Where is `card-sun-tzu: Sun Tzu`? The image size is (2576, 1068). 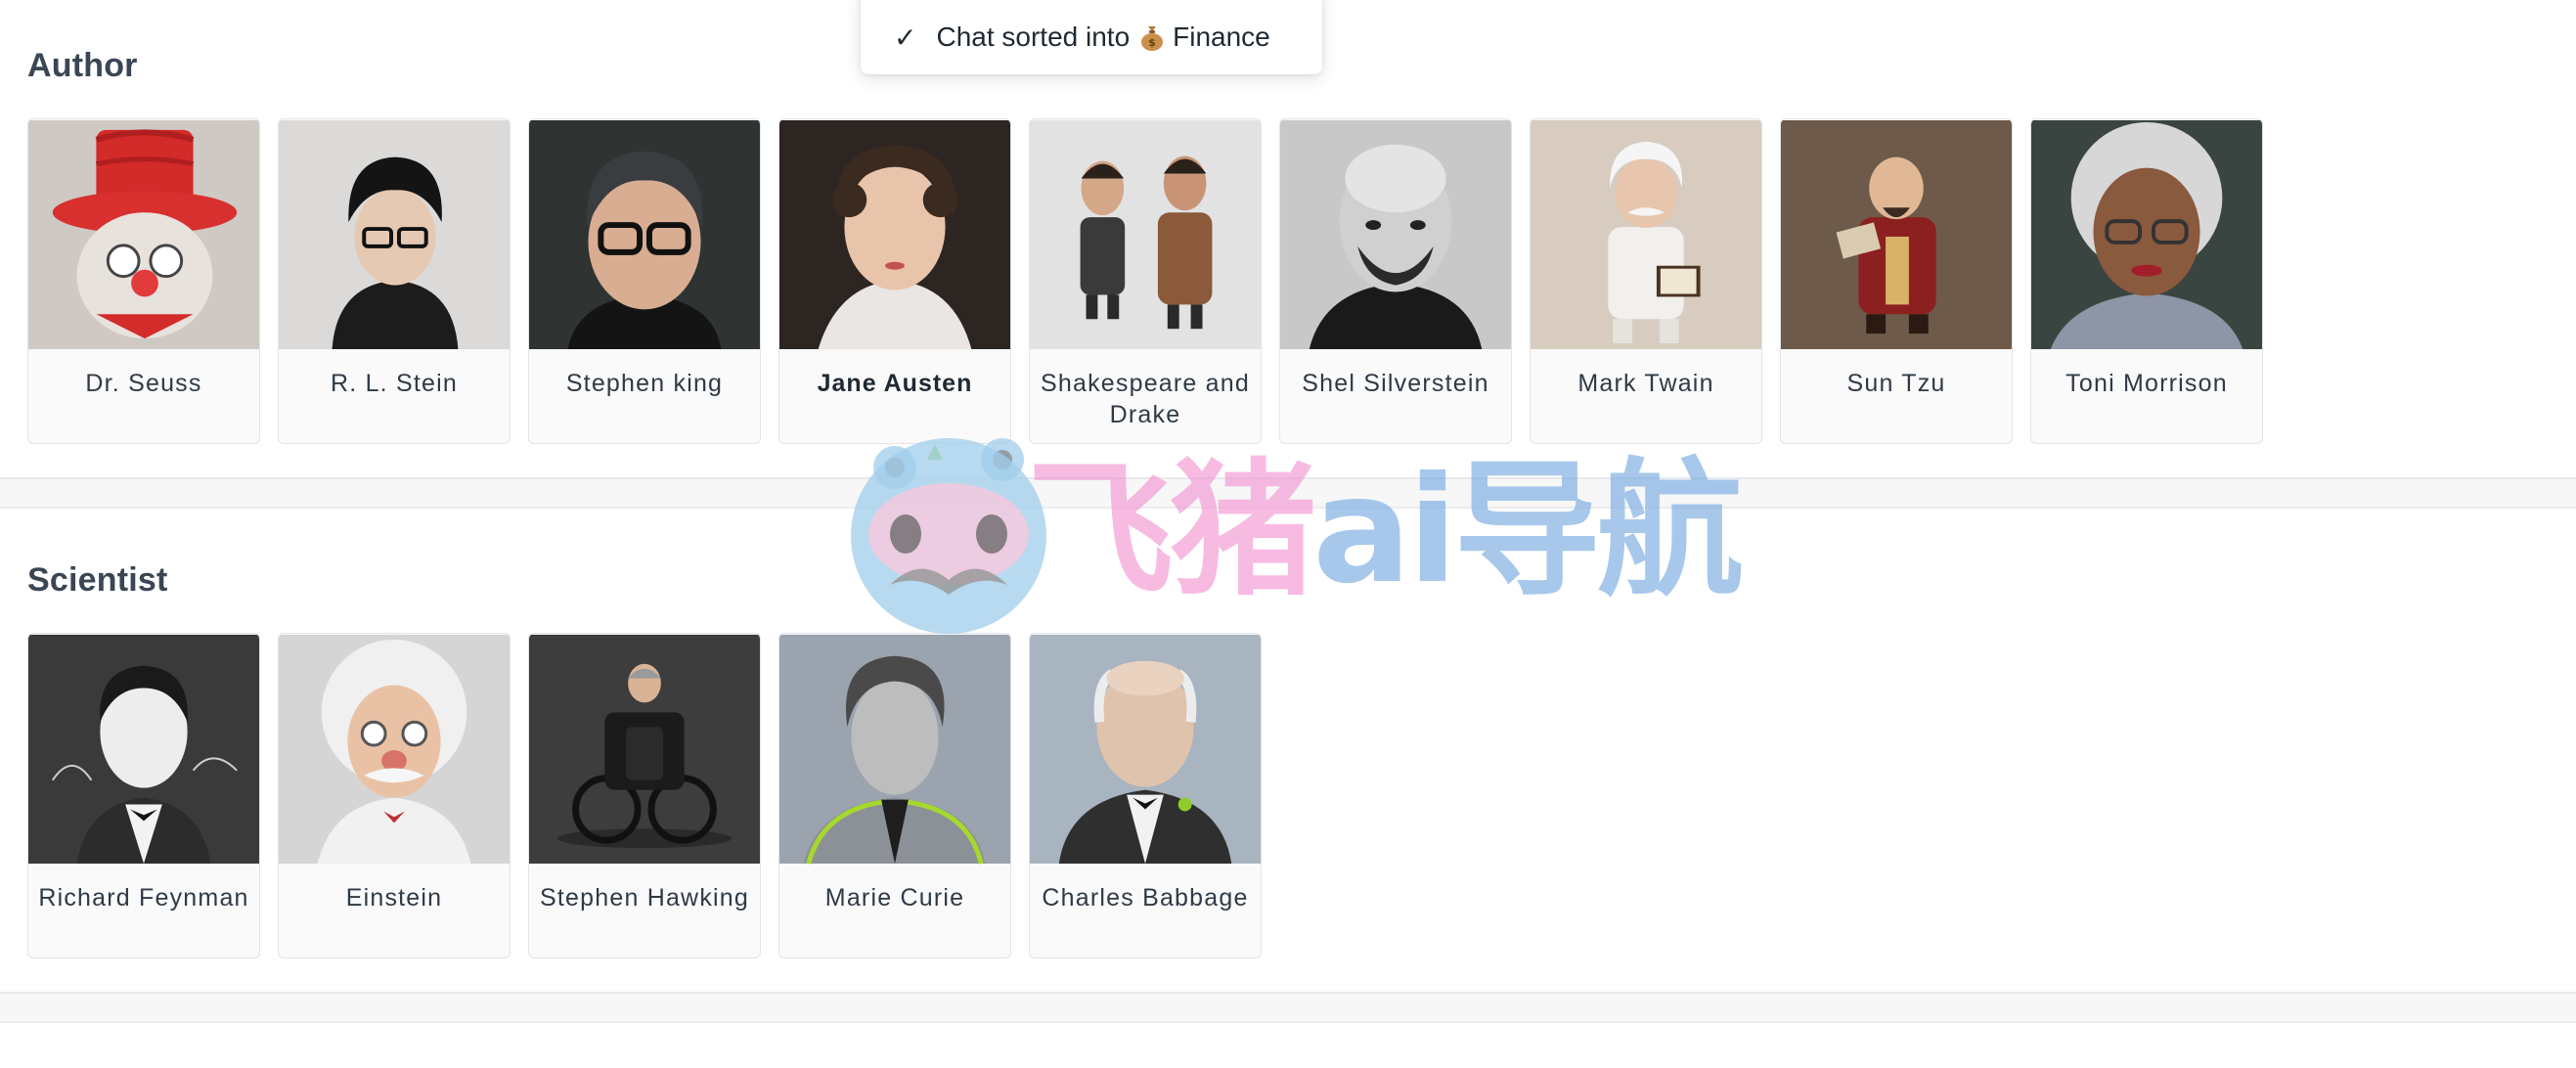 card-sun-tzu: Sun Tzu is located at coordinates (1896, 281).